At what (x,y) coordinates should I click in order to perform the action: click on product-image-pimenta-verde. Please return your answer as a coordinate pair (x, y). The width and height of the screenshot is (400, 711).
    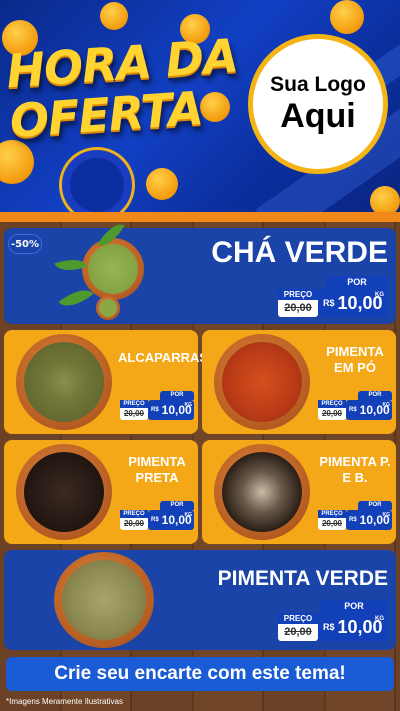
    Looking at the image, I should click on (104, 600).